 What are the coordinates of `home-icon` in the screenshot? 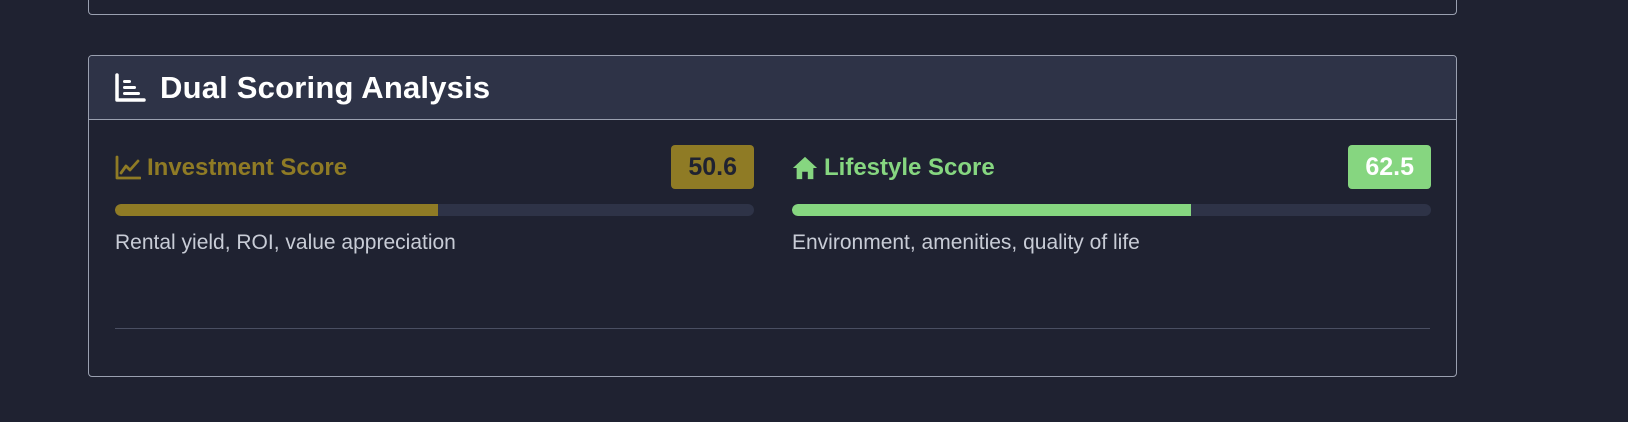 It's located at (805, 168).